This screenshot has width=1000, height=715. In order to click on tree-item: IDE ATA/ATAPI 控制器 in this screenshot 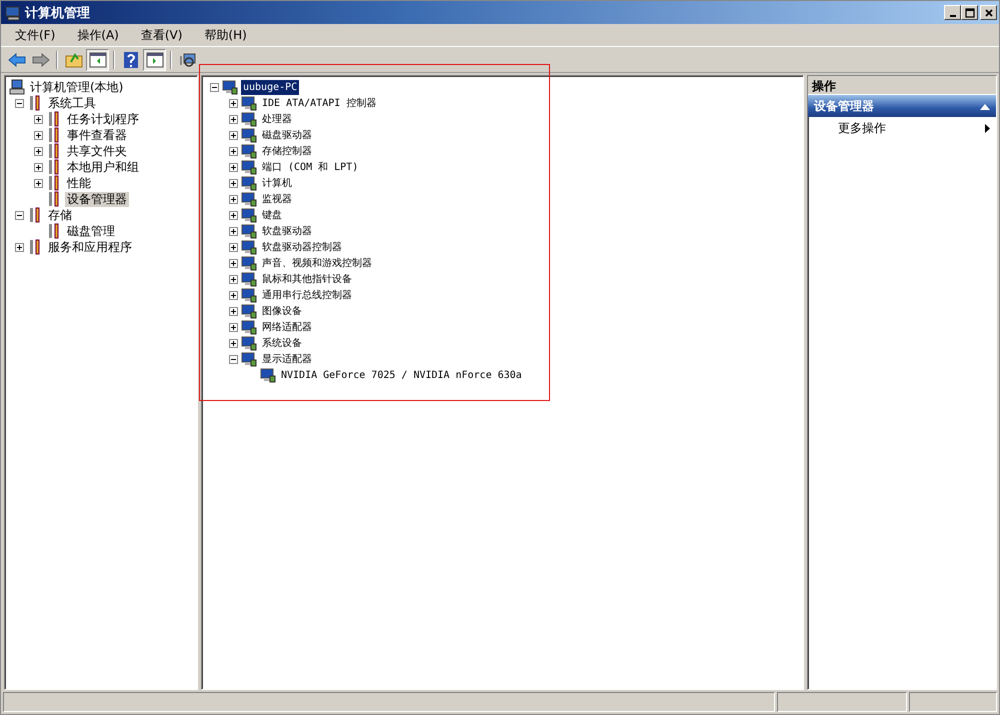, I will do `click(319, 103)`.